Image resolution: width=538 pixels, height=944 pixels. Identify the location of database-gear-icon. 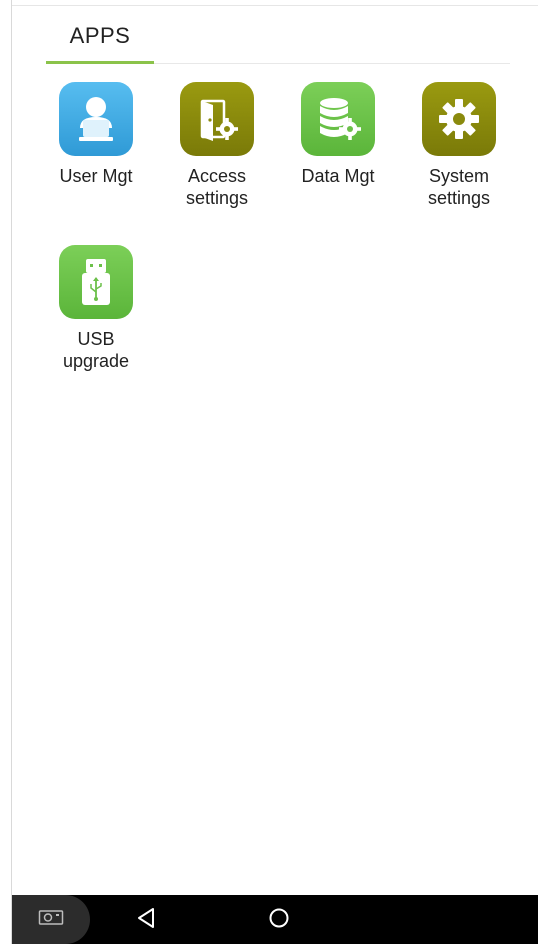
(338, 119).